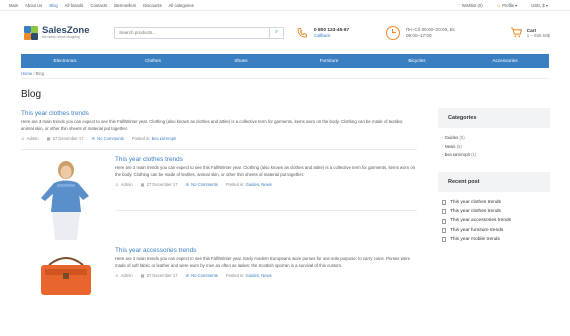 The width and height of the screenshot is (570, 336). What do you see at coordinates (192, 32) in the screenshot?
I see `search-input` at bounding box center [192, 32].